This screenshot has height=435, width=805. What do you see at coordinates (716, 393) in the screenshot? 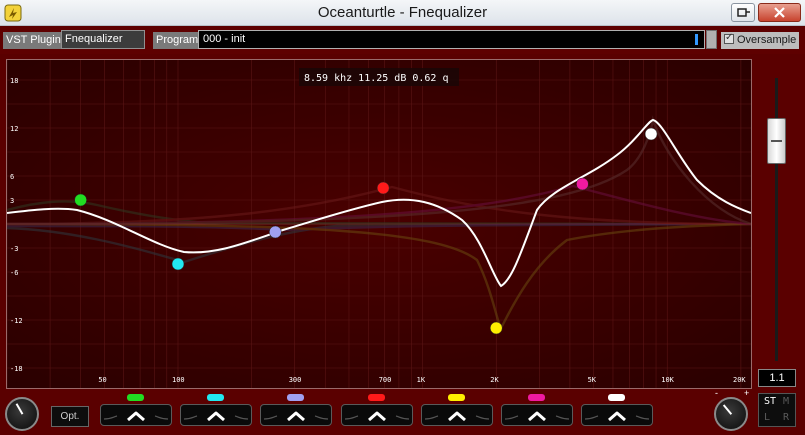
I see `knob-minus-label: -` at bounding box center [716, 393].